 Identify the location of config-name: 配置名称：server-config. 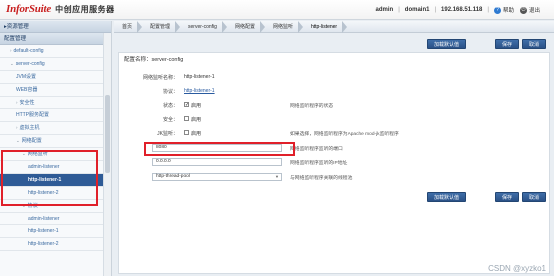
(154, 60).